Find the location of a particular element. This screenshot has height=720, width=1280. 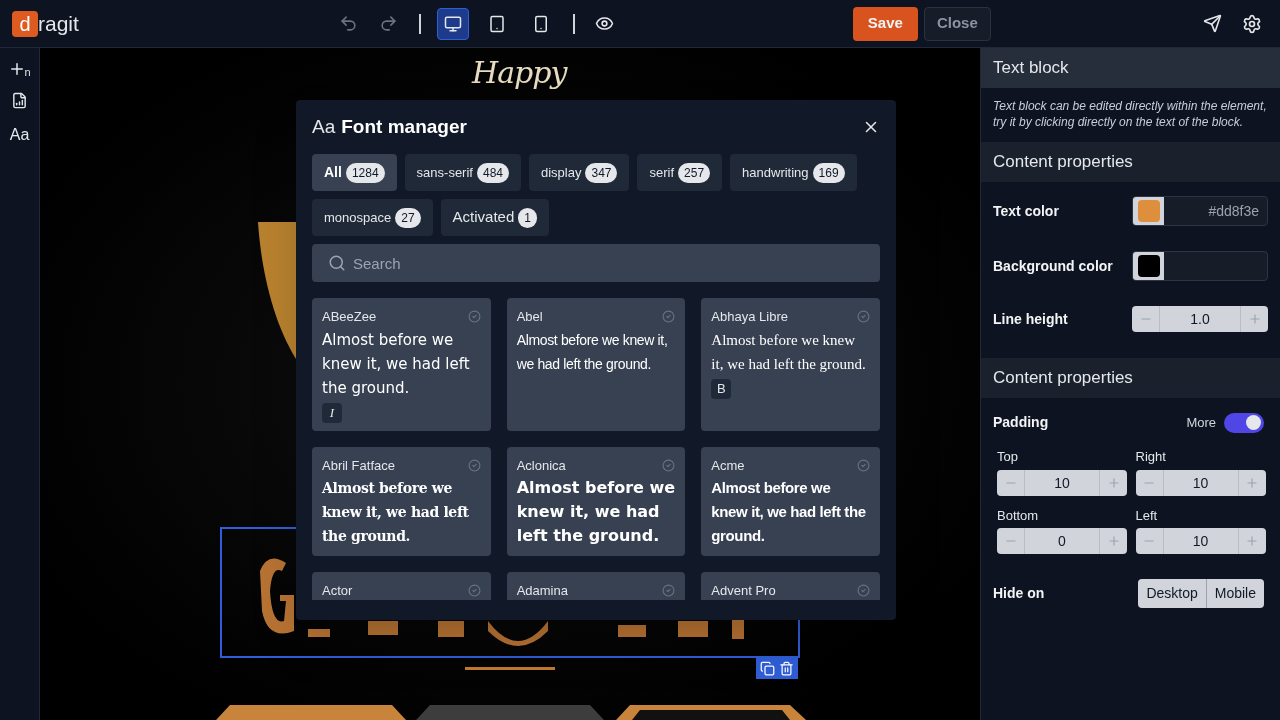

dialog-title: Font manager is located at coordinates (404, 126).